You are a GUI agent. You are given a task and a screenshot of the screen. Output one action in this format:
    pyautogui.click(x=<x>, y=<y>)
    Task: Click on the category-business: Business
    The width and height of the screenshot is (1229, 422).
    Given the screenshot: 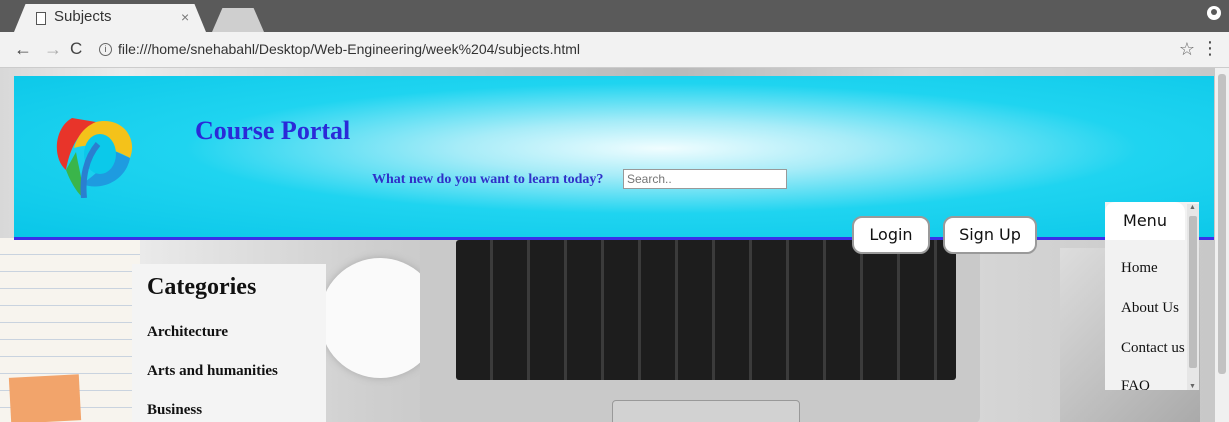 What is the action you would take?
    pyautogui.click(x=174, y=410)
    